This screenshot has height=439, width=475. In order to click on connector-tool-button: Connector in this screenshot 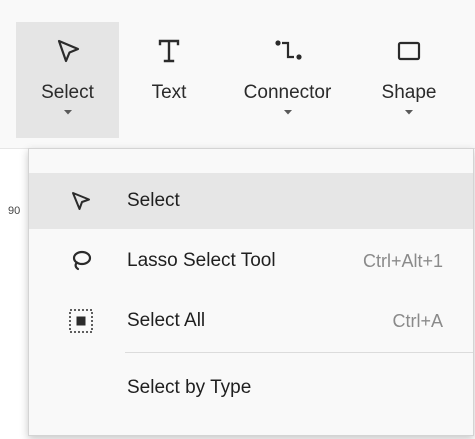, I will do `click(287, 80)`.